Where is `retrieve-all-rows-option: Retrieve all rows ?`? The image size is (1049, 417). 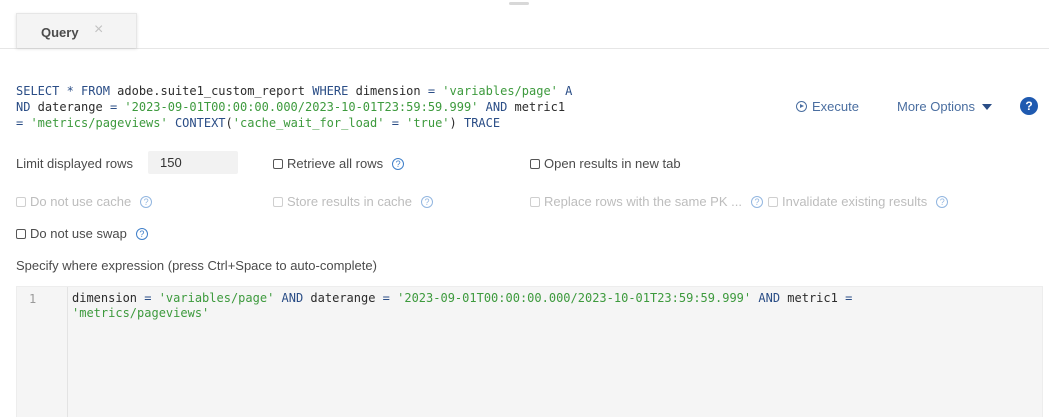 retrieve-all-rows-option: Retrieve all rows ? is located at coordinates (339, 163).